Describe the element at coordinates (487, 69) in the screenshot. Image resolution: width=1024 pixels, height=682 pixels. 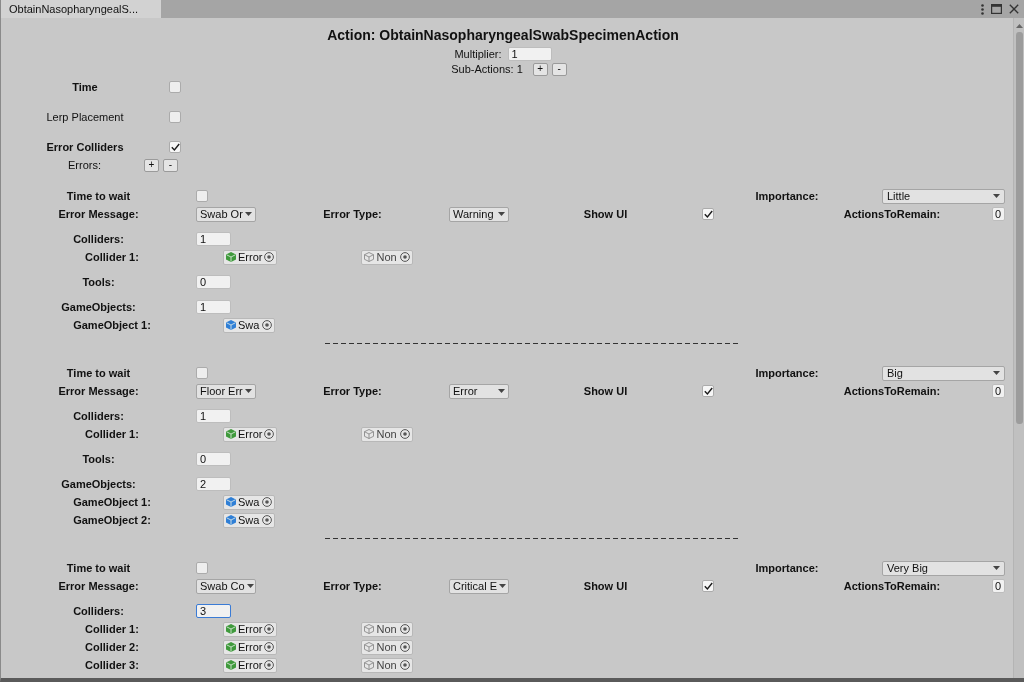
I see `field-label: Sub-Actions: 1` at that location.